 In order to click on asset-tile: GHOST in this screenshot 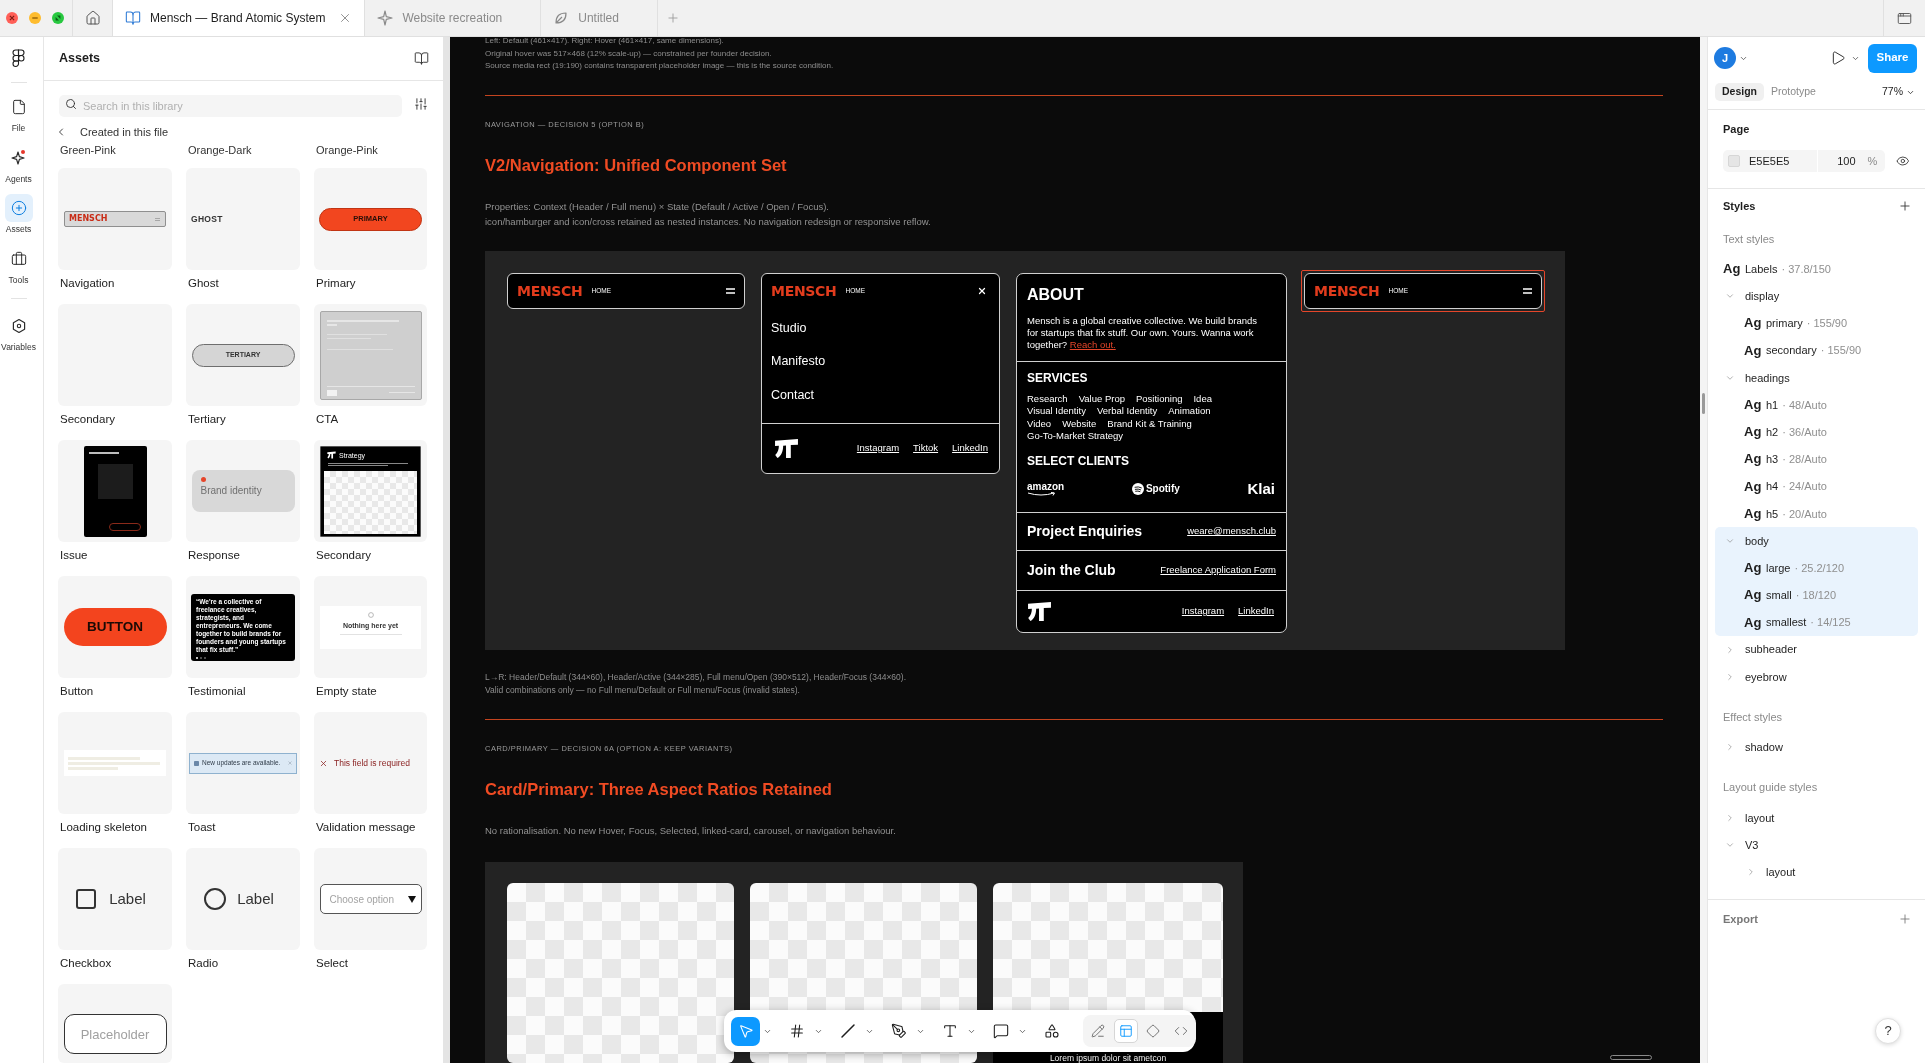, I will do `click(243, 219)`.